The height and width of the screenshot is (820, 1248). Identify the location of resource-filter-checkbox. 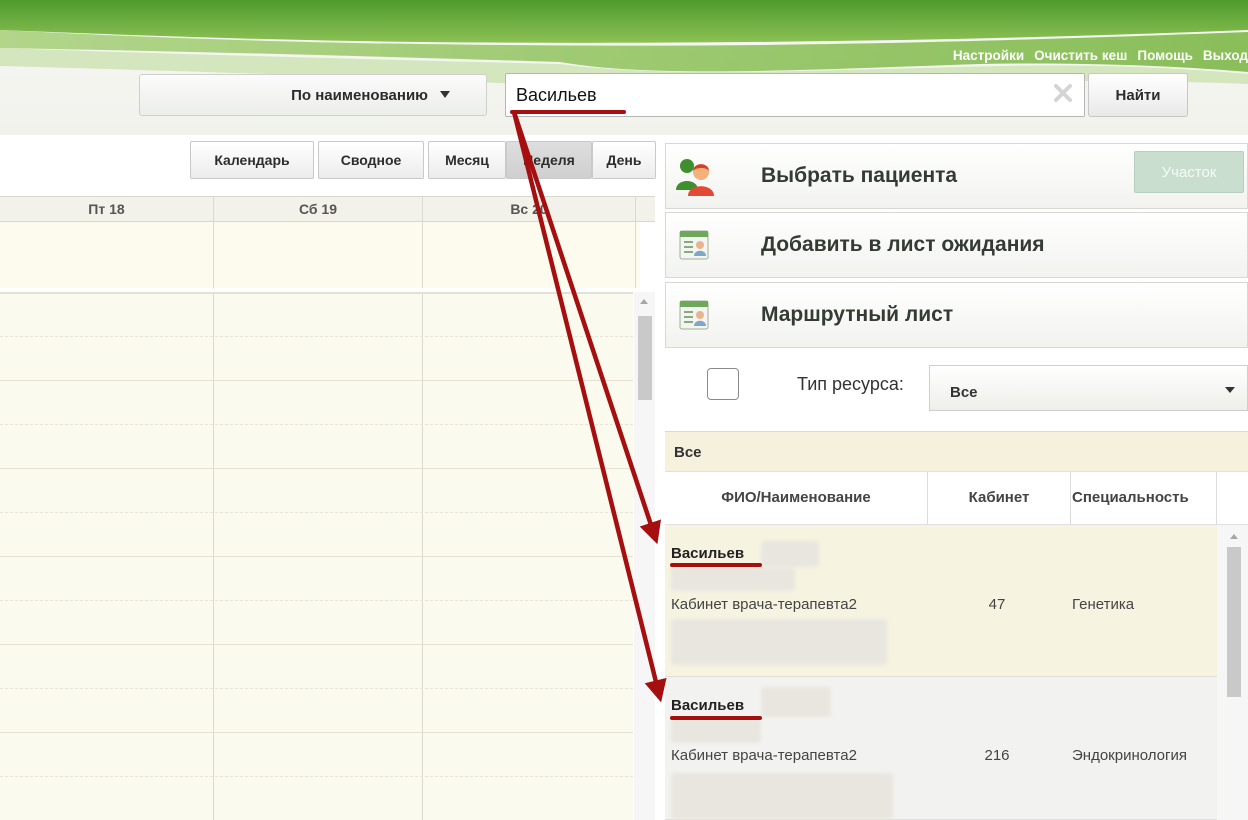
(723, 384).